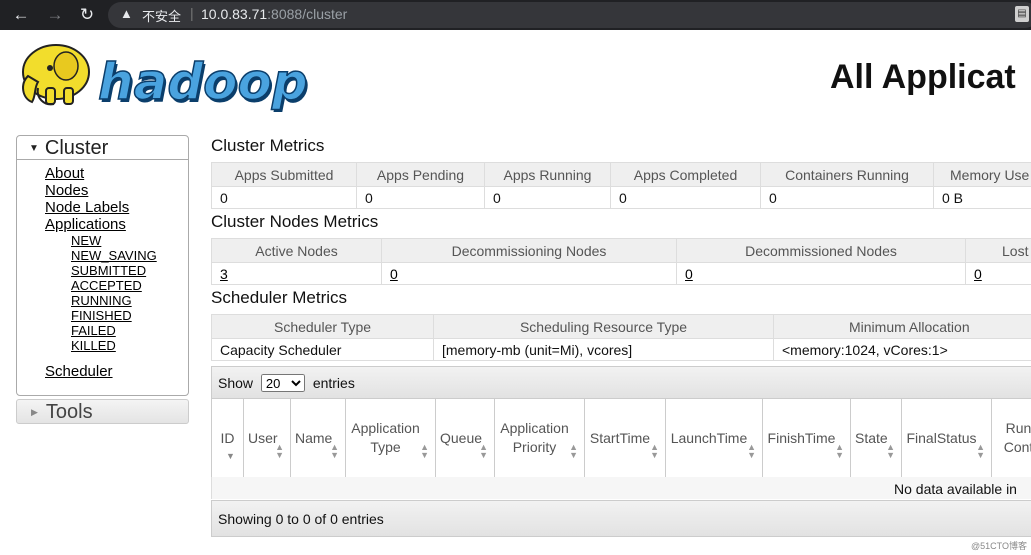  Describe the element at coordinates (102, 411) in the screenshot. I see `tools-nav-header: ▶ Tools` at that location.